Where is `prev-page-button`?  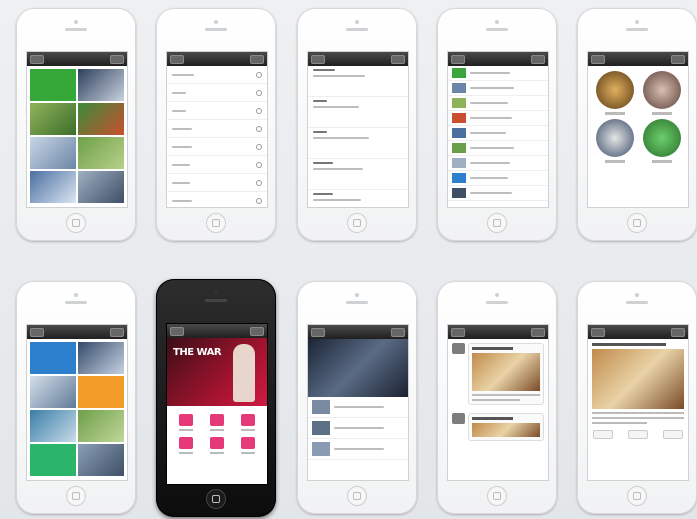
prev-page-button is located at coordinates (603, 434).